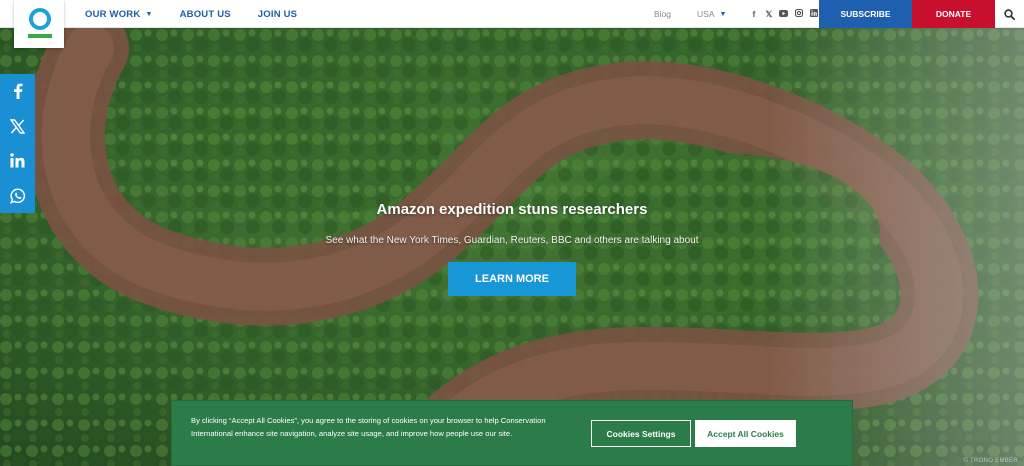 This screenshot has height=466, width=1024. I want to click on share-linkedin-button, so click(17, 161).